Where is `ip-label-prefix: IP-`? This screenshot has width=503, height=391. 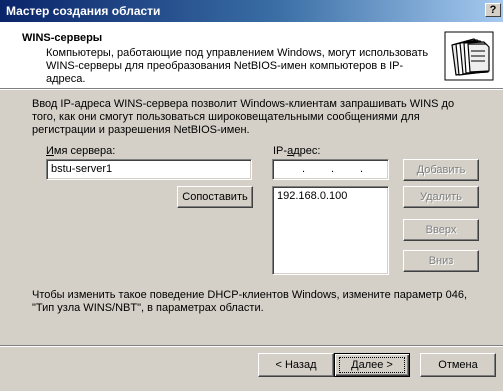 ip-label-prefix: IP- is located at coordinates (280, 151).